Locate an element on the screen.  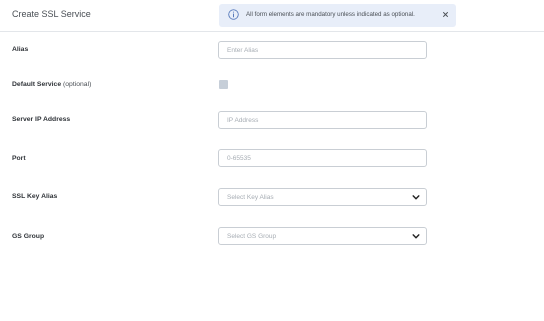
page-title: Create SSL Service is located at coordinates (51, 14).